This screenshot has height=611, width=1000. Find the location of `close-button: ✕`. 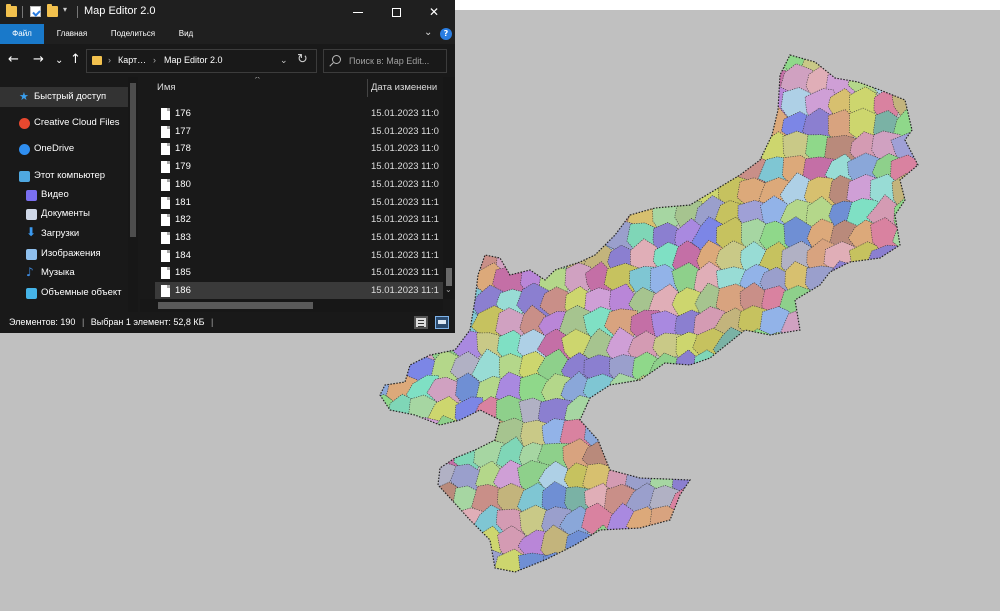

close-button: ✕ is located at coordinates (434, 12).